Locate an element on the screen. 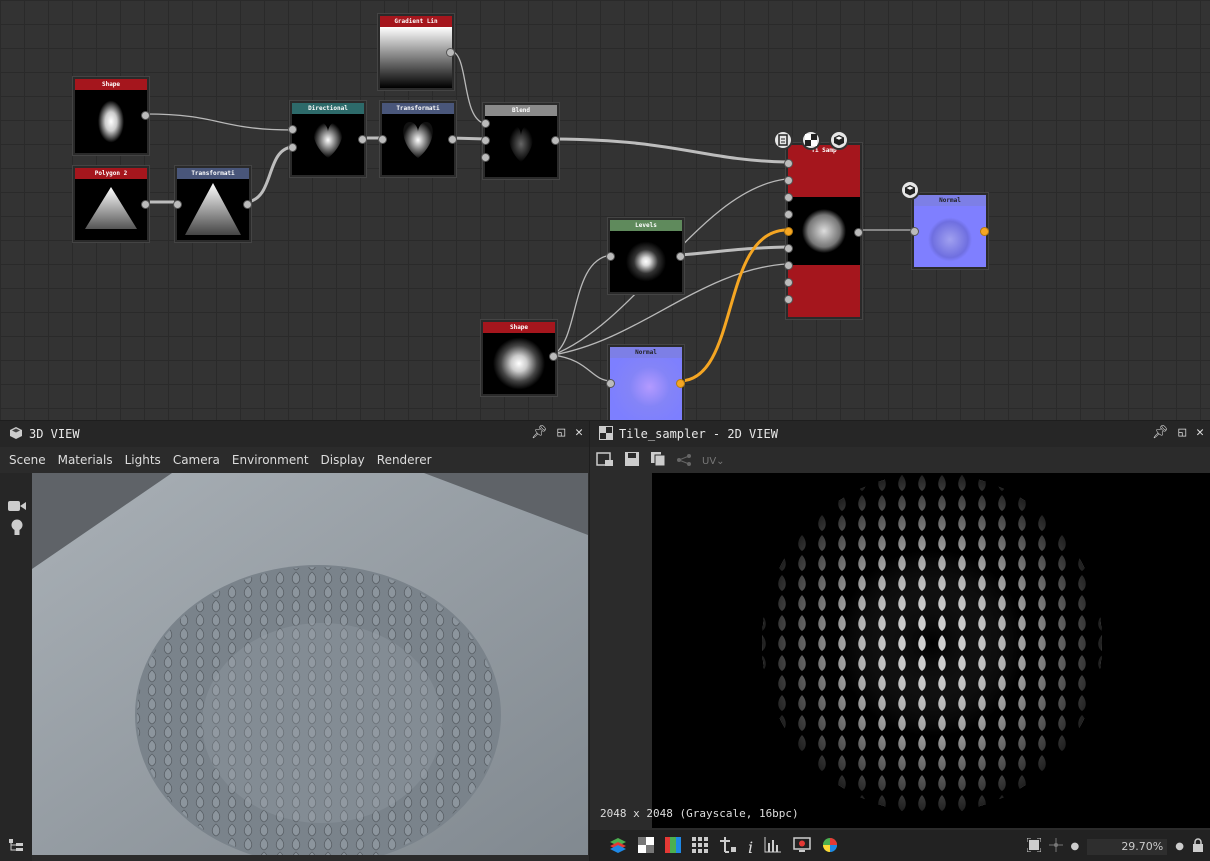  node-gradient-linear: Gradient Lin is located at coordinates (416, 52).